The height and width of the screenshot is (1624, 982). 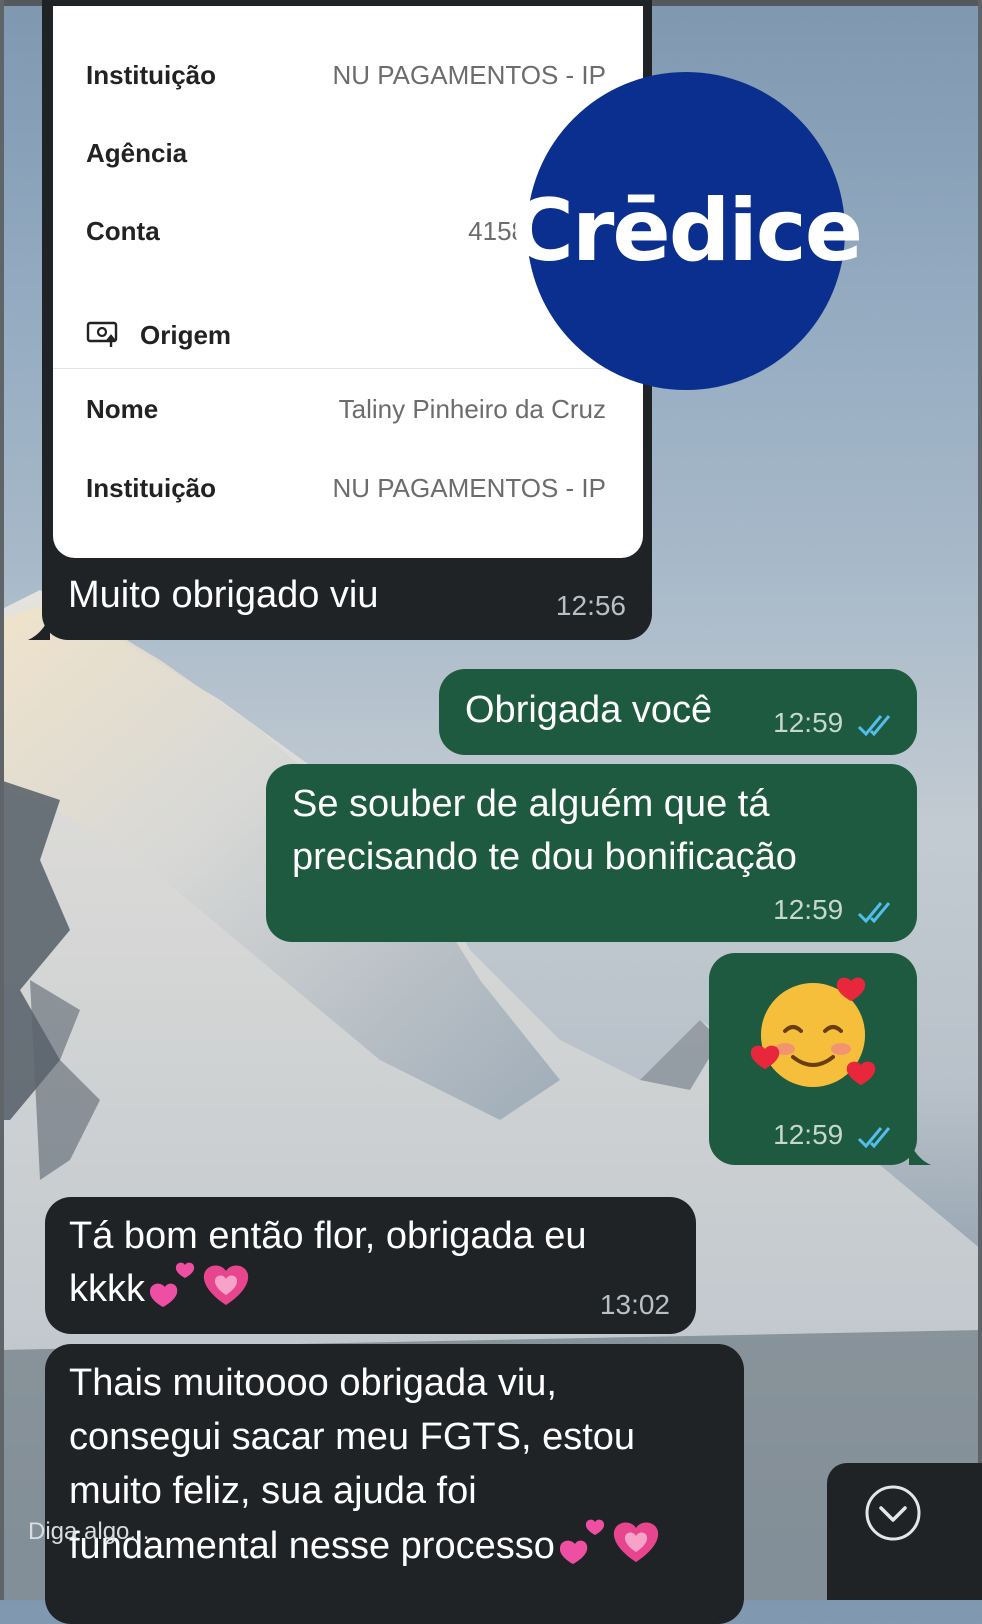 I want to click on credice-logo: Crēdice, so click(x=687, y=231).